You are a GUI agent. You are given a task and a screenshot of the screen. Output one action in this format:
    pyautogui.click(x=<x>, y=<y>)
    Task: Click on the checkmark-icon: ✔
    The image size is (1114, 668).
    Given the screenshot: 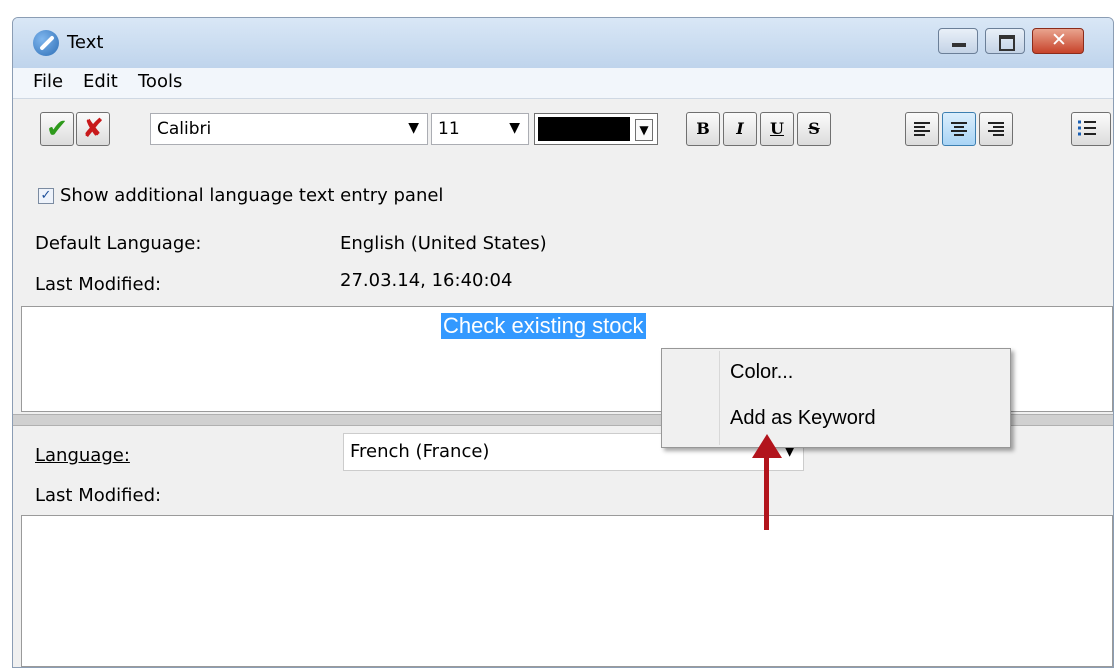 What is the action you would take?
    pyautogui.click(x=57, y=129)
    